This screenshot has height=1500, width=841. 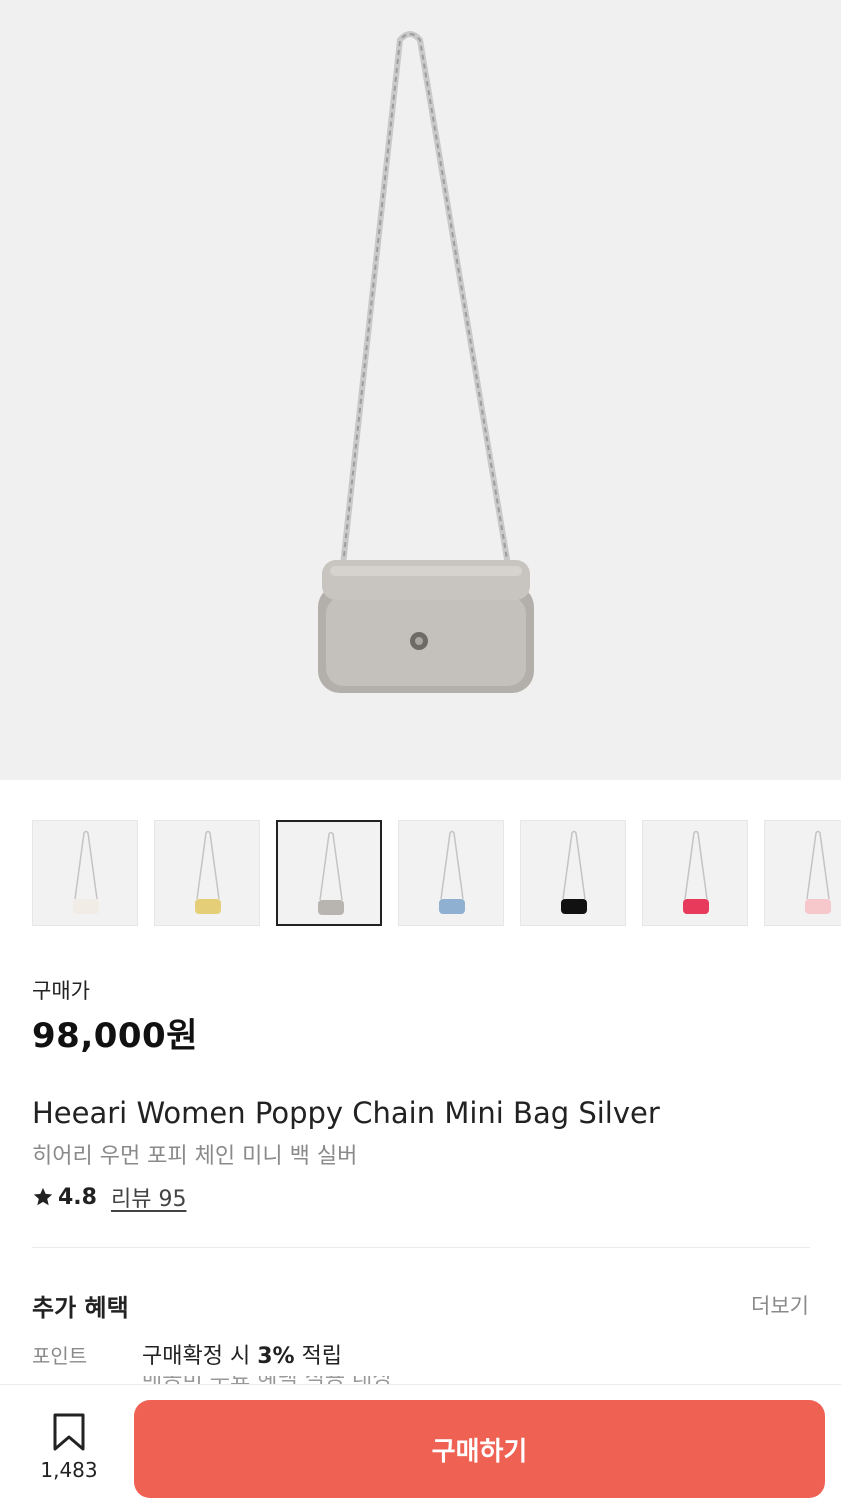 I want to click on section-divider, so click(x=421, y=1247).